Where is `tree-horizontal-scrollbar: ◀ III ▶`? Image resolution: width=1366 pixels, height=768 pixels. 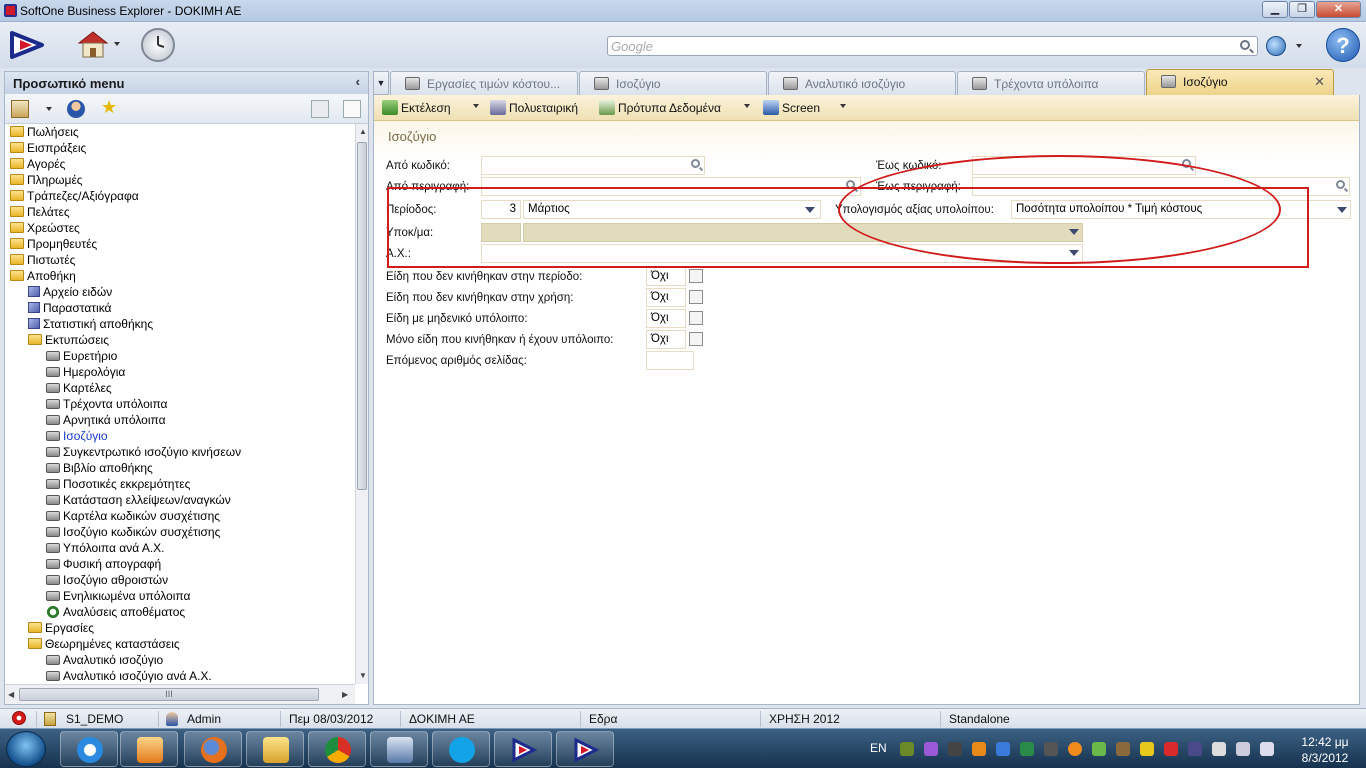
tree-horizontal-scrollbar: ◀ III ▶ is located at coordinates (180, 694).